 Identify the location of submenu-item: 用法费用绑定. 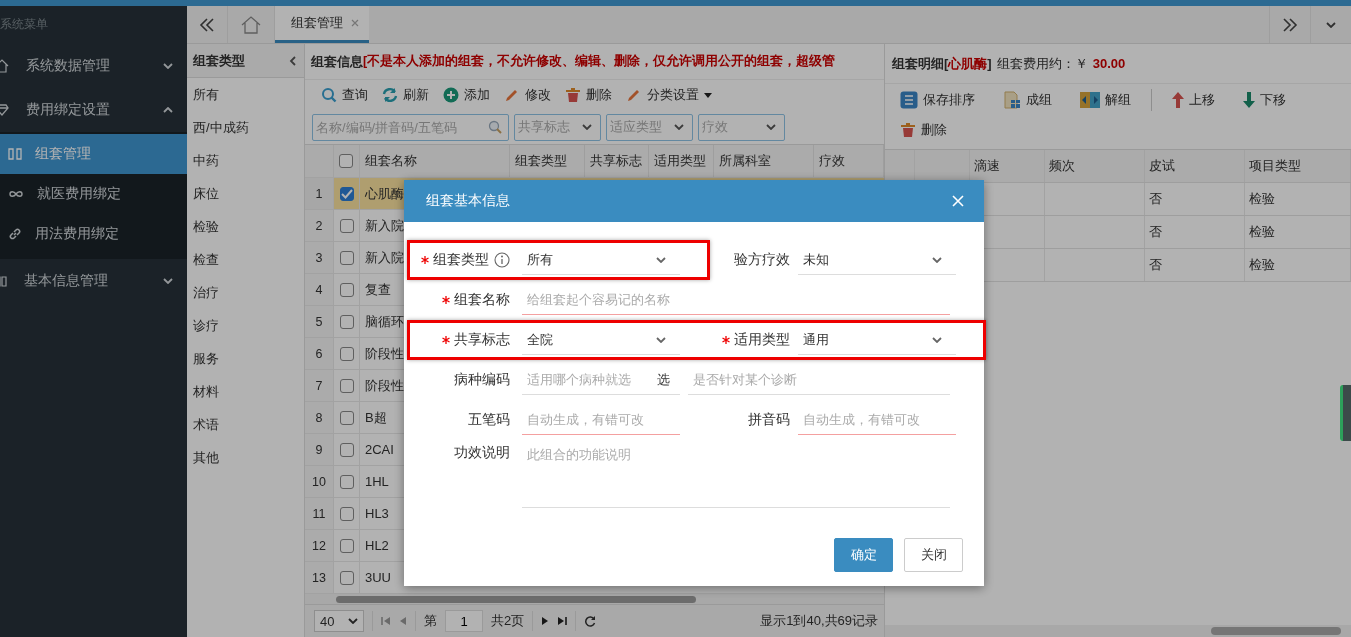
(93, 234).